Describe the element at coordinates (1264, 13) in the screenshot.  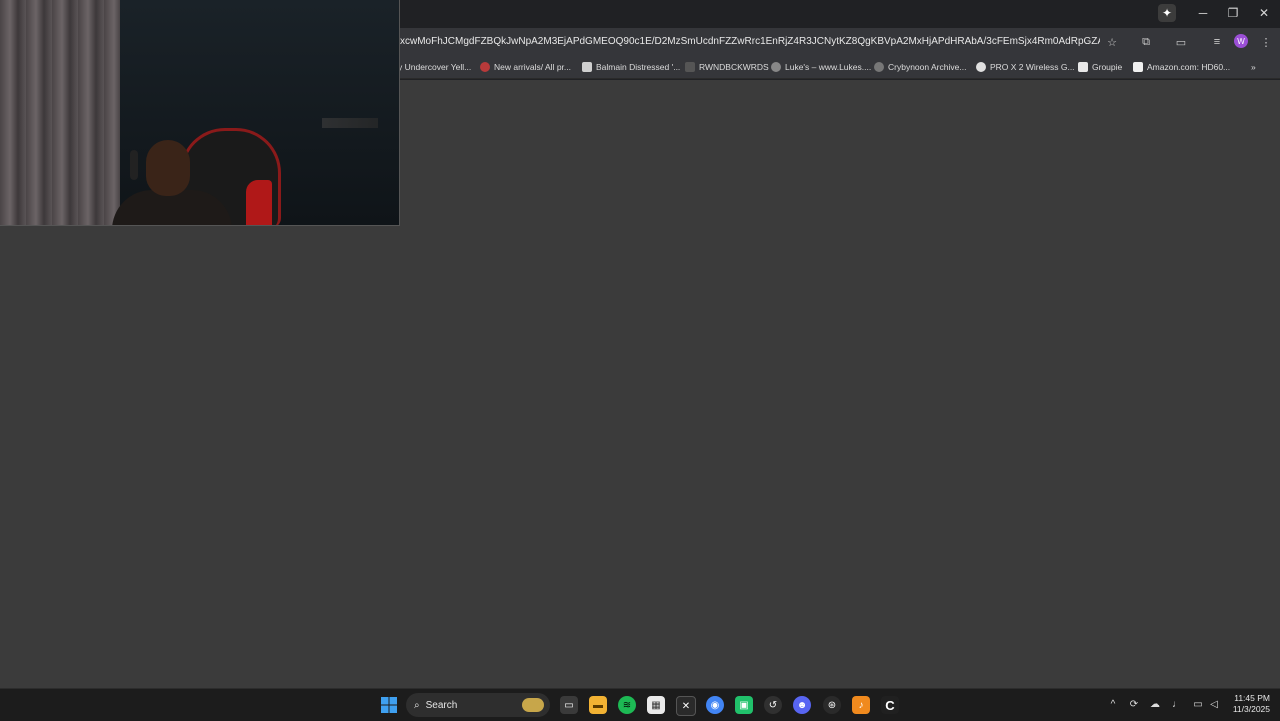
I see `close-button: ✕` at that location.